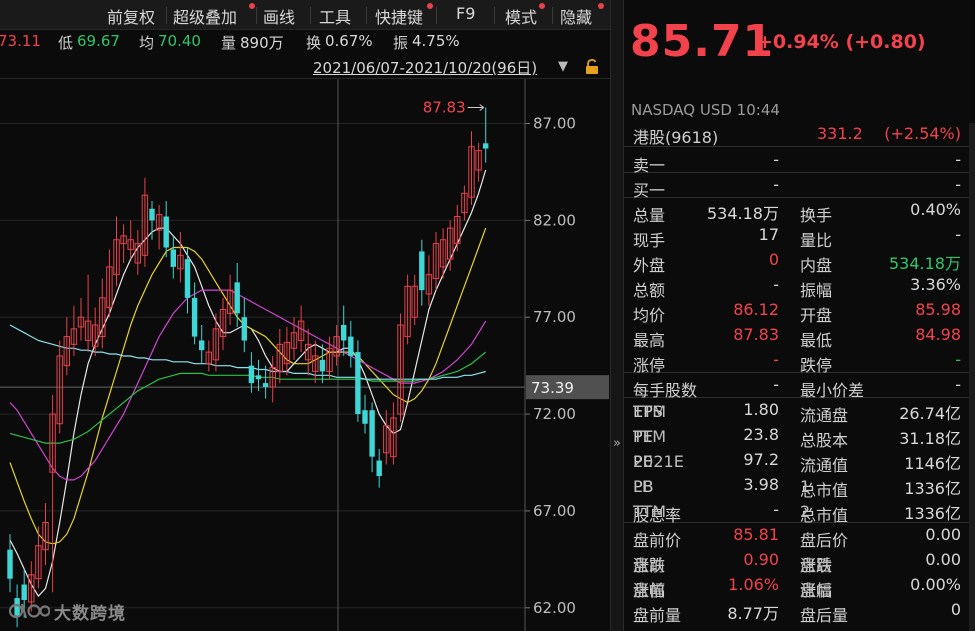 The width and height of the screenshot is (975, 631). I want to click on hk-listing-label: 港股(9618), so click(676, 137).